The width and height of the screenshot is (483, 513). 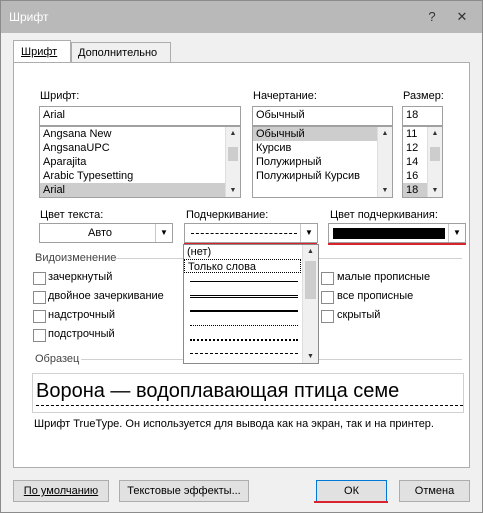 I want to click on list-item: Полужирный, so click(x=322, y=162).